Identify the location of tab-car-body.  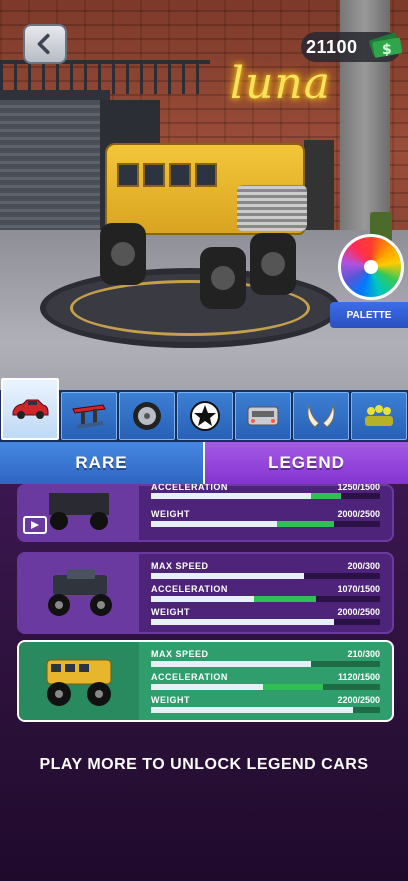
(30, 409).